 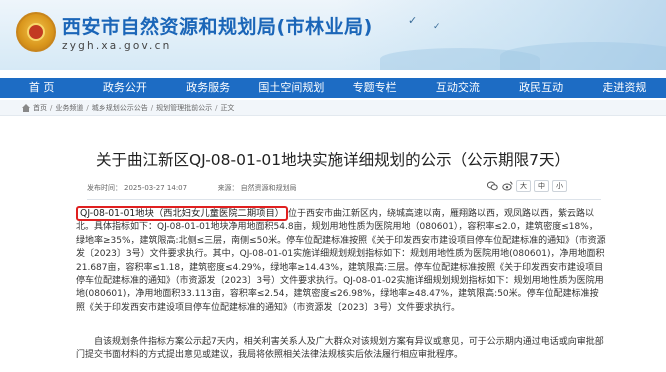 What do you see at coordinates (333, 108) in the screenshot?
I see `breadcrumb: 首页 / 业务频道 / 城乡规划公示公告 / 规划管理批前公示 / 正文` at bounding box center [333, 108].